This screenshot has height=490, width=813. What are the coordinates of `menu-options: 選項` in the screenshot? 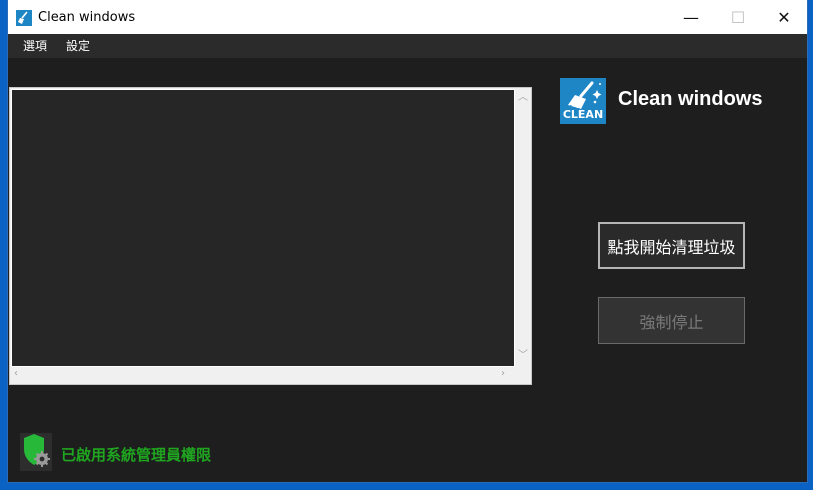 It's located at (35, 46).